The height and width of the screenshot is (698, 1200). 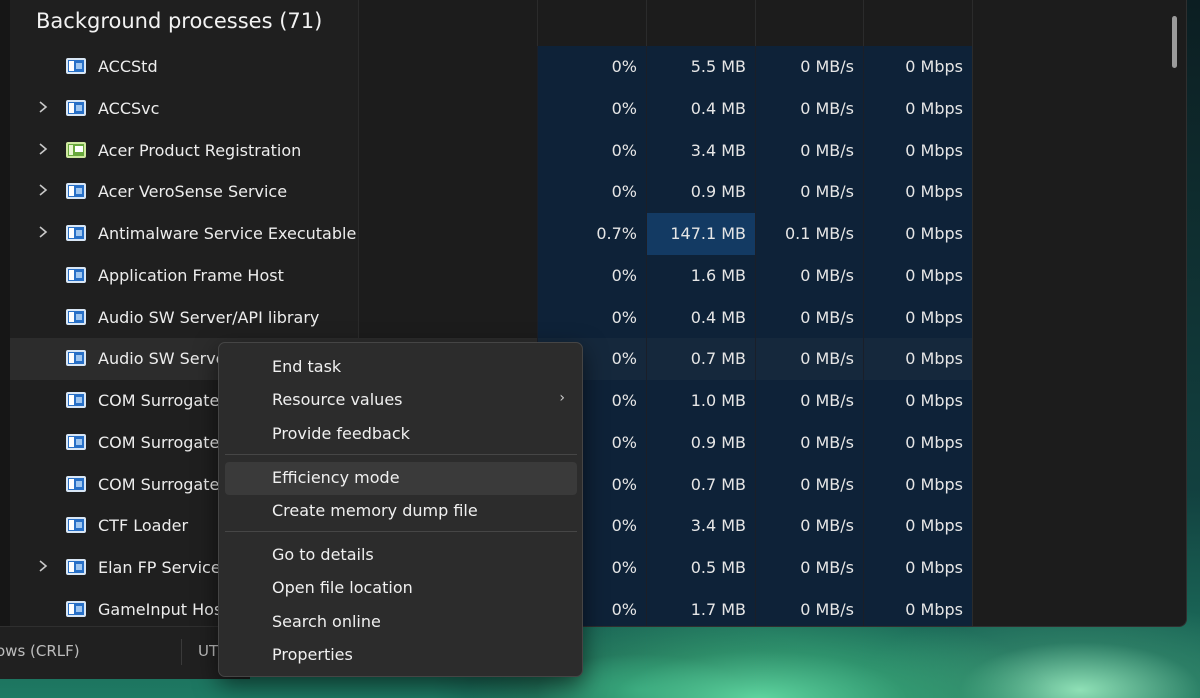 I want to click on menu-item-end-task: End task, so click(x=401, y=367).